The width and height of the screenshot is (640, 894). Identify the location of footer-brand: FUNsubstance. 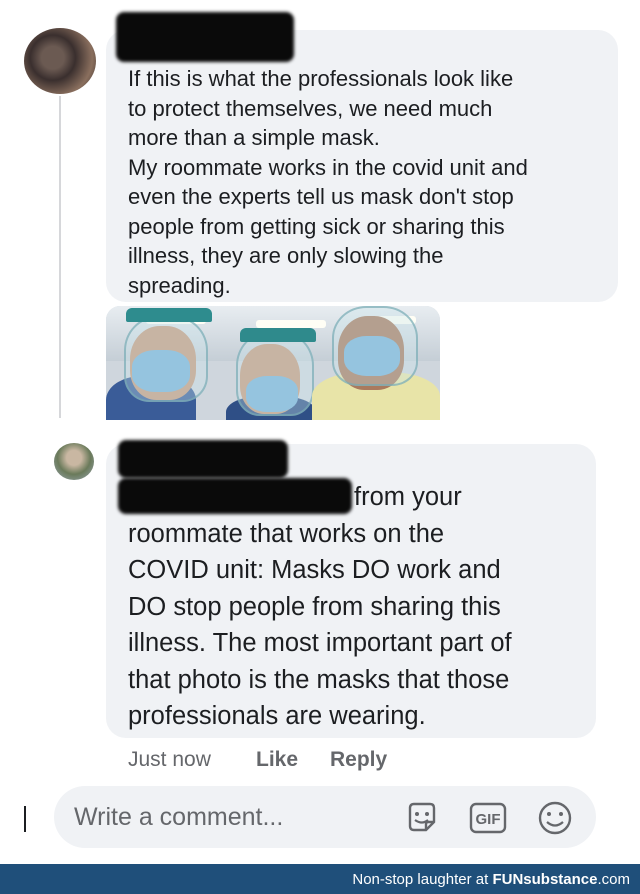
(545, 879).